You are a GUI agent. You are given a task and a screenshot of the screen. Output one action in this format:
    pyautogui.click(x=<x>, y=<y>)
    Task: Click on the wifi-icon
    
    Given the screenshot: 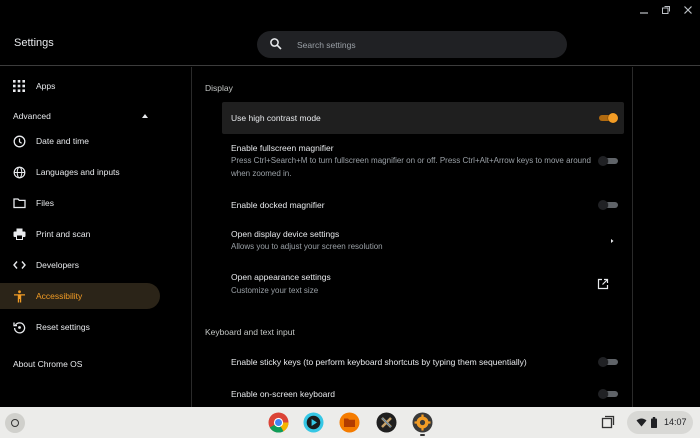 What is the action you would take?
    pyautogui.click(x=641, y=422)
    